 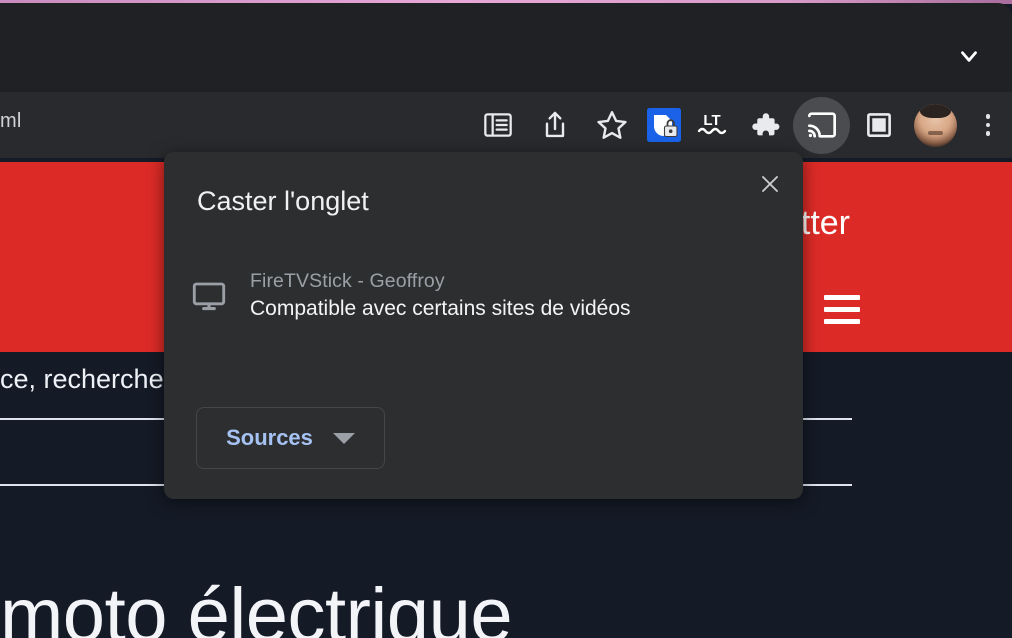 I want to click on sources-button: Sources, so click(x=290, y=438).